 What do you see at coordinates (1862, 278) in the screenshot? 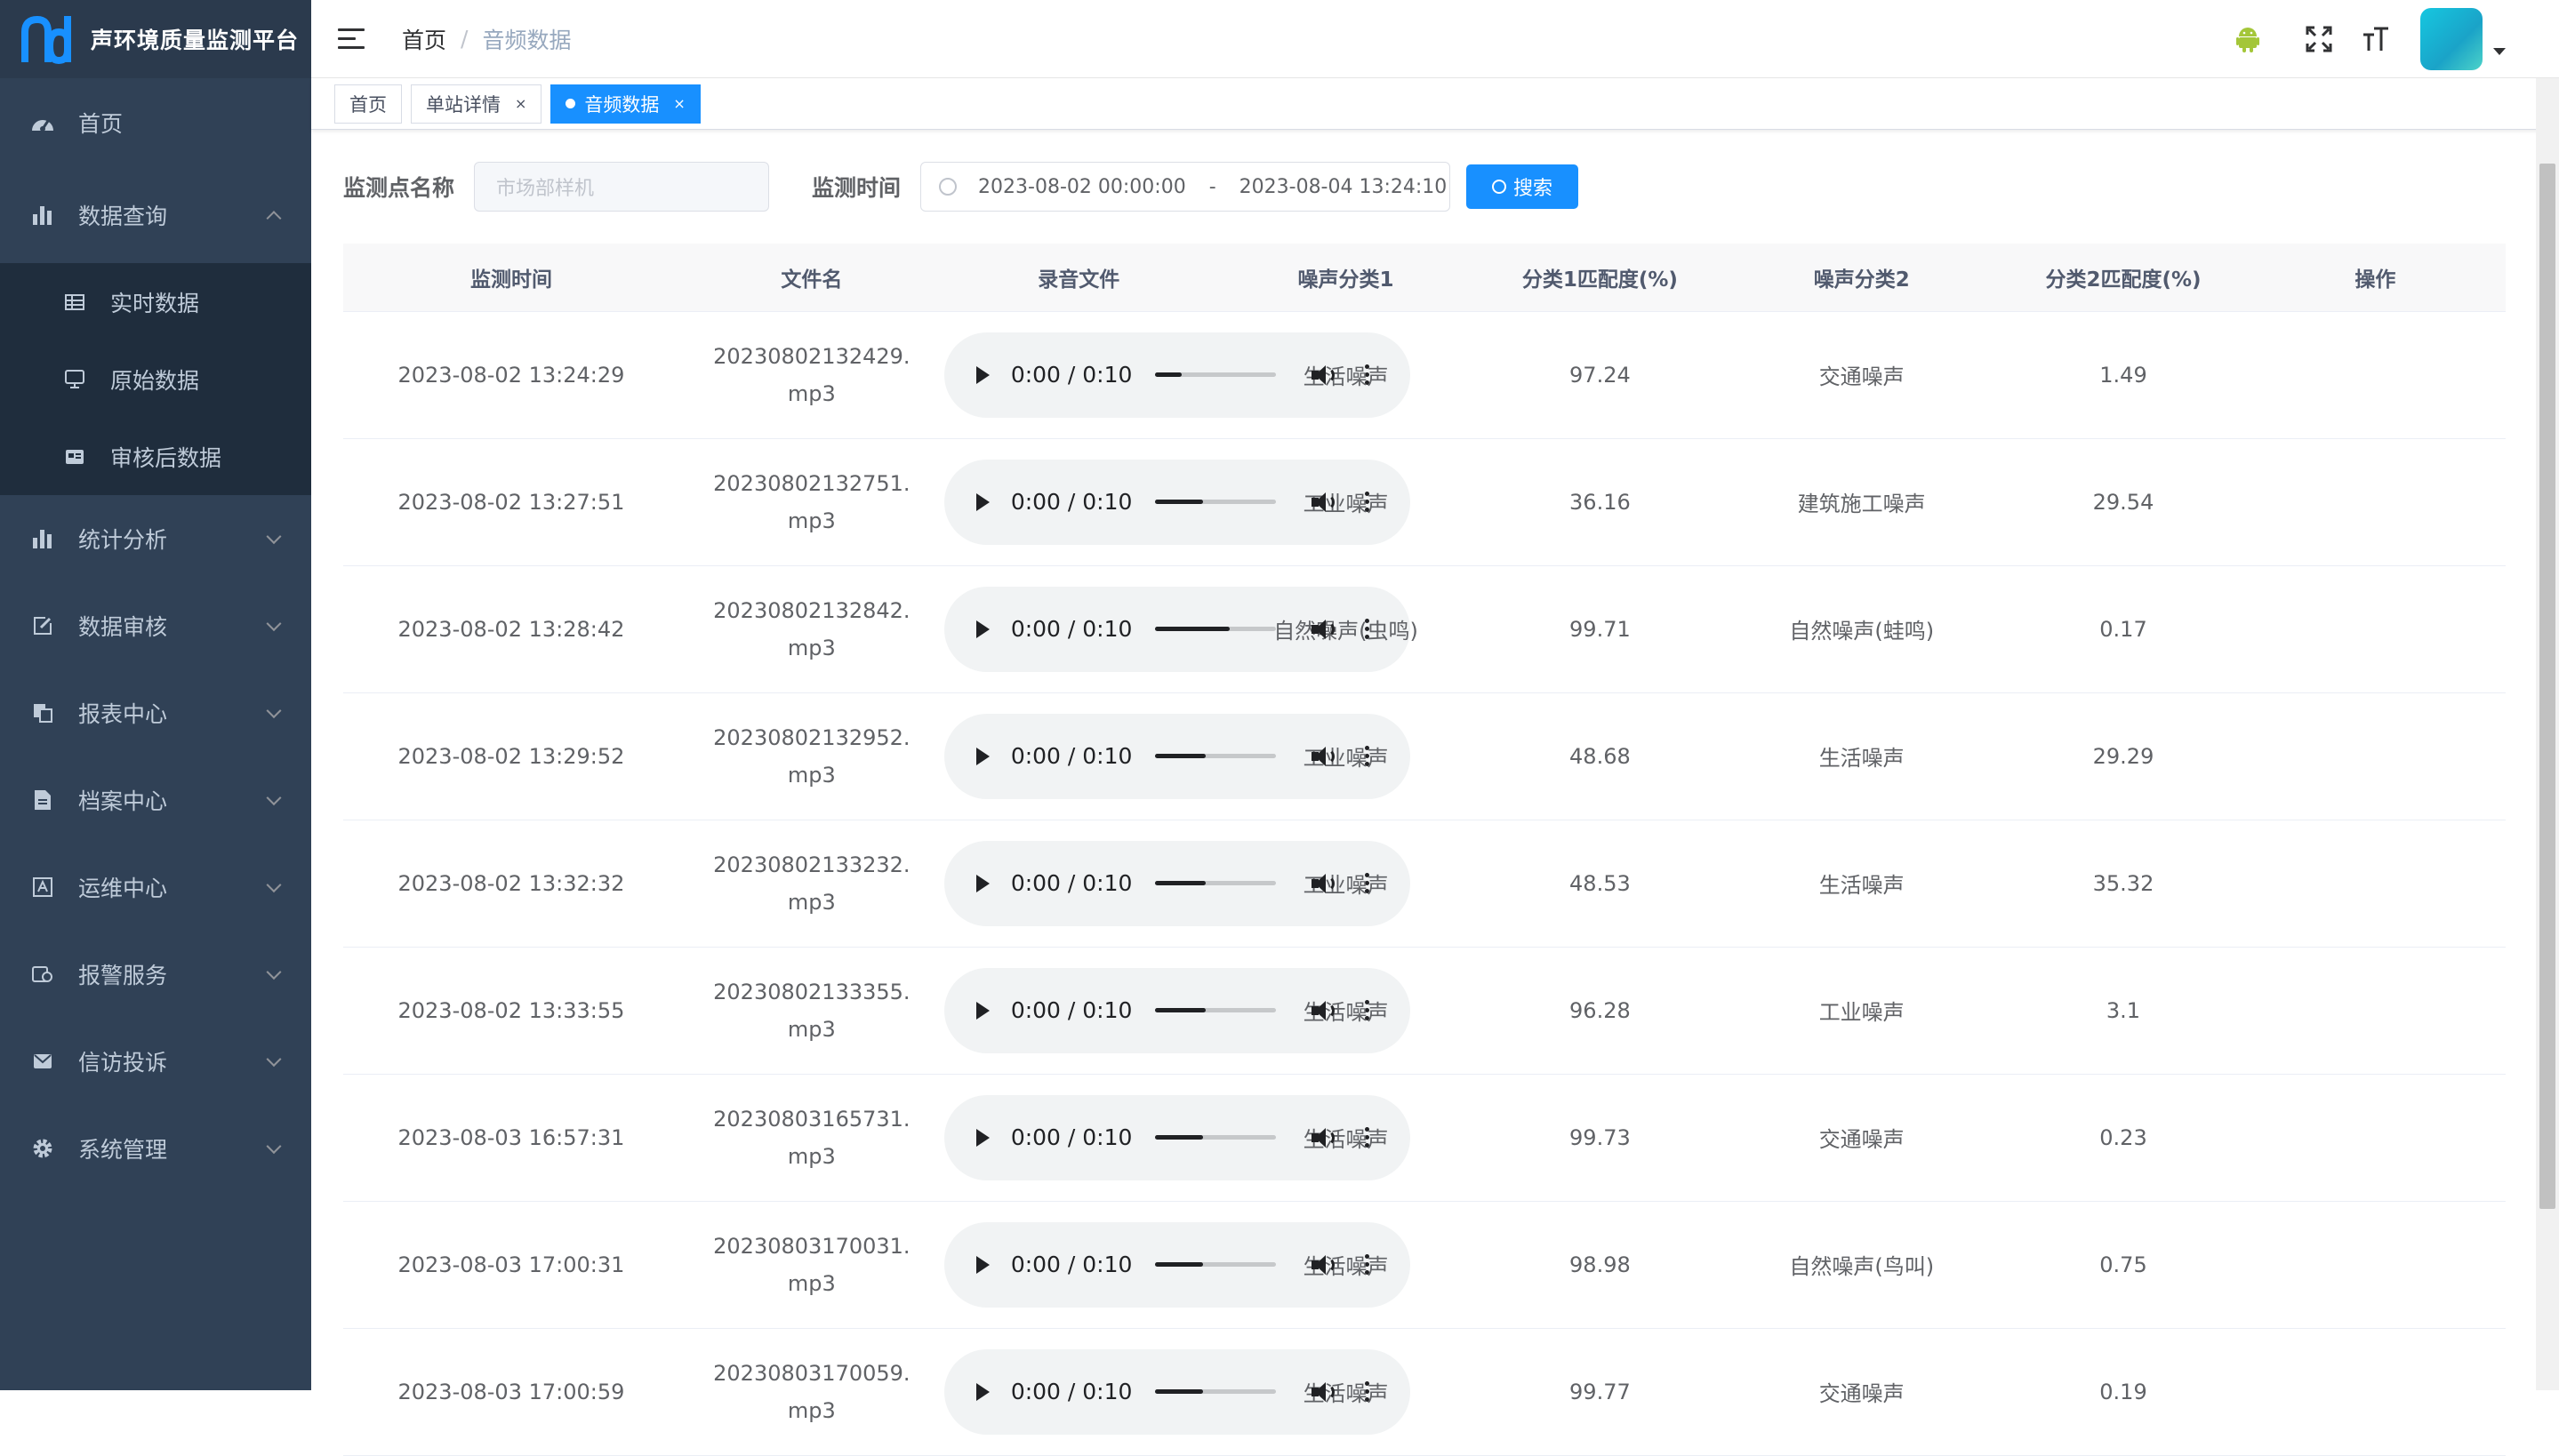
I see `column-header: 噪声分类2` at bounding box center [1862, 278].